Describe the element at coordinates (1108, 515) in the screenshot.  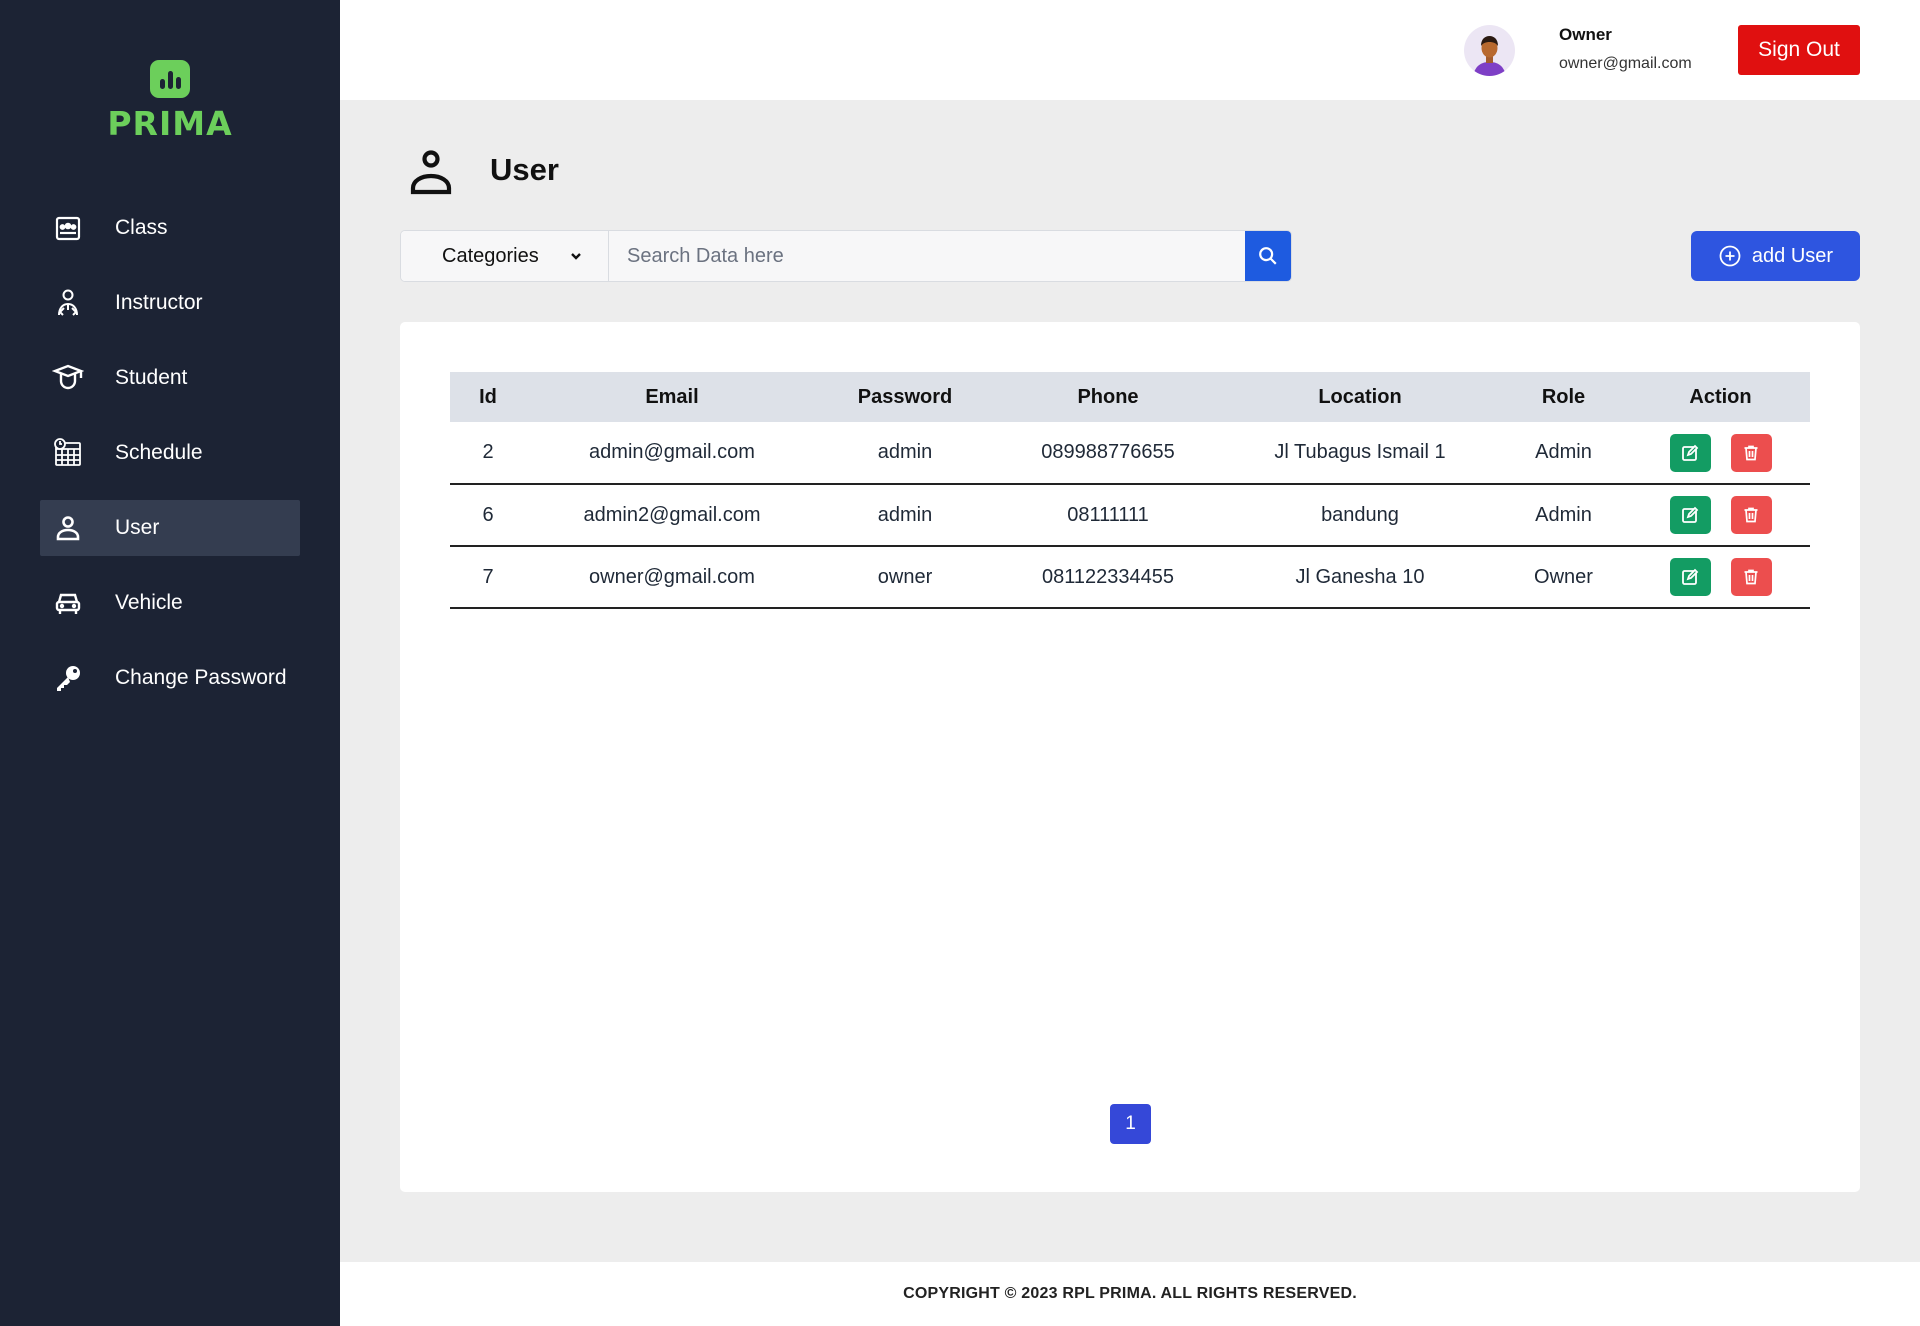
I see `cell-phone: 08111111` at that location.